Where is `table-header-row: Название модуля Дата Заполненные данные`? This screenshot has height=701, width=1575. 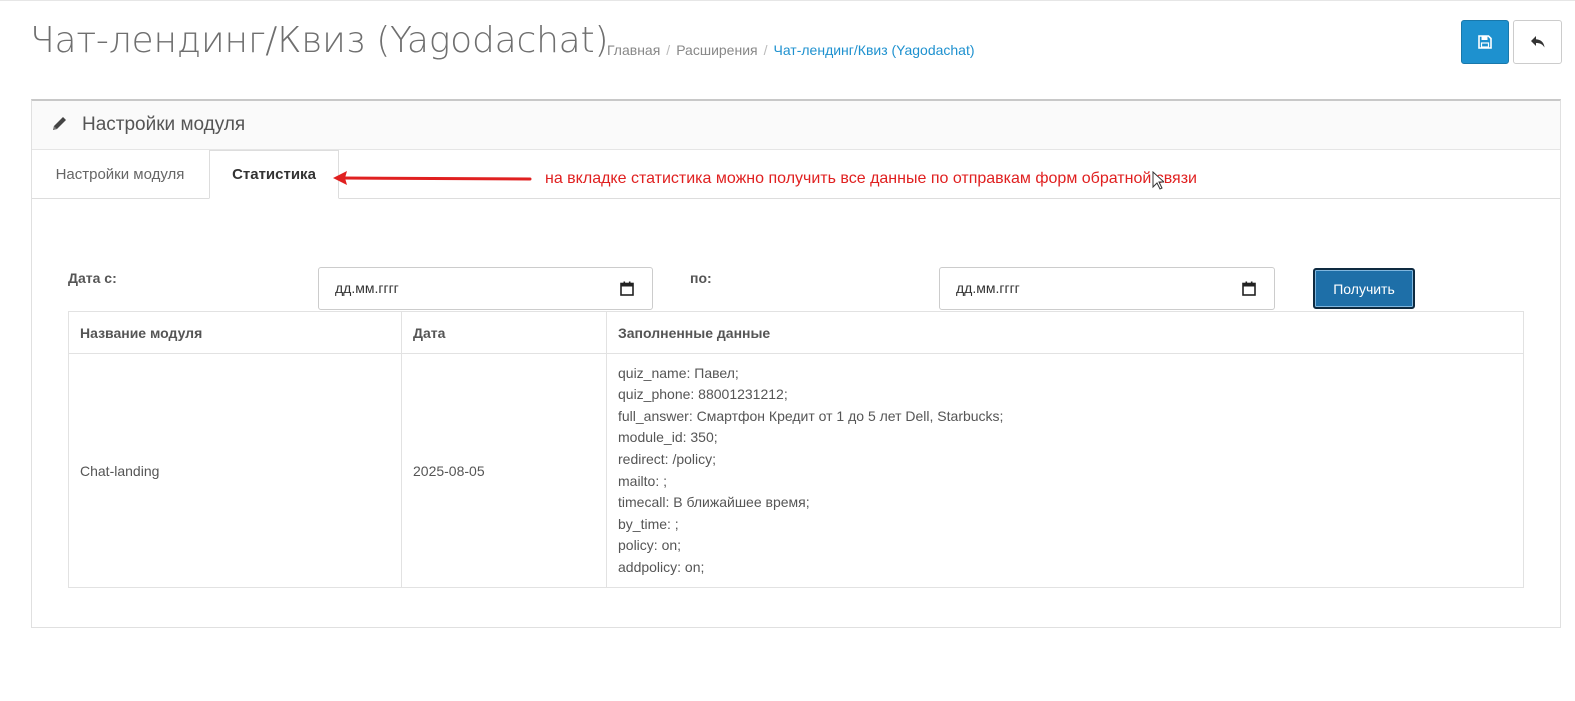
table-header-row: Название модуля Дата Заполненные данные is located at coordinates (796, 332).